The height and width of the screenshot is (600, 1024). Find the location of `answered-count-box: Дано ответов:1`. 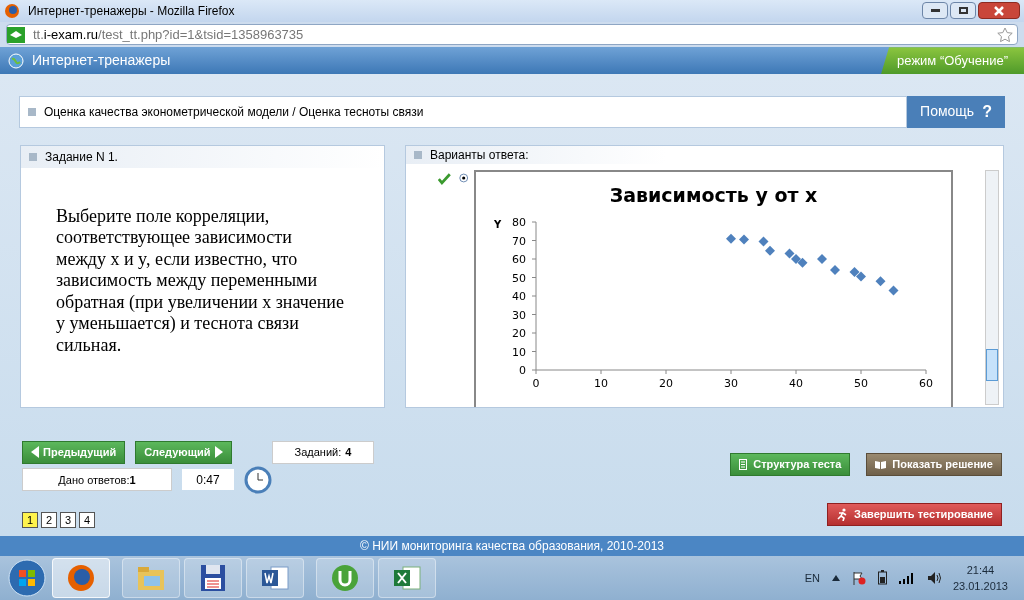

answered-count-box: Дано ответов:1 is located at coordinates (97, 480).